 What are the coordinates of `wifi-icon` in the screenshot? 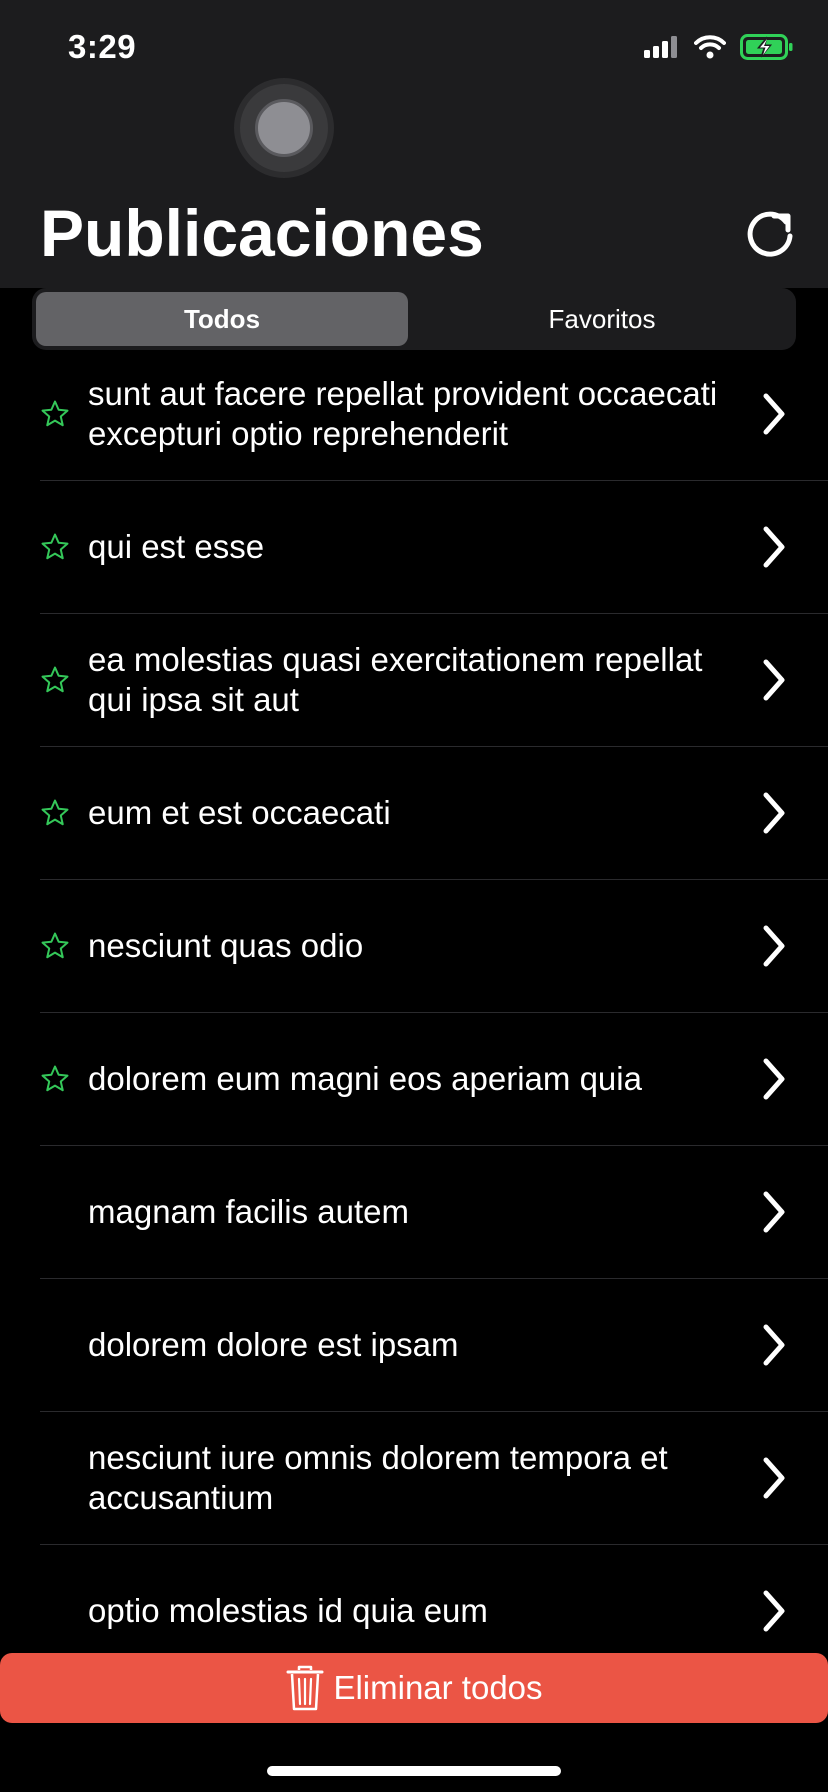 It's located at (710, 47).